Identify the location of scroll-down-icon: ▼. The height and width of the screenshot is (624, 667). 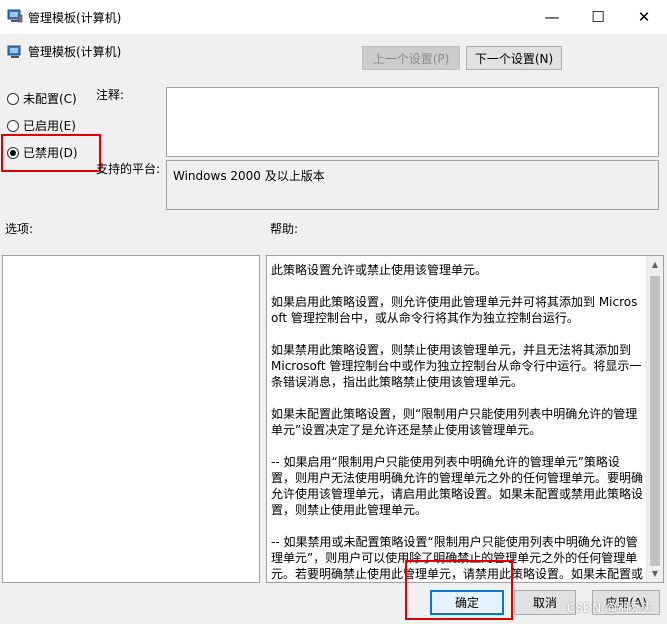
(655, 573).